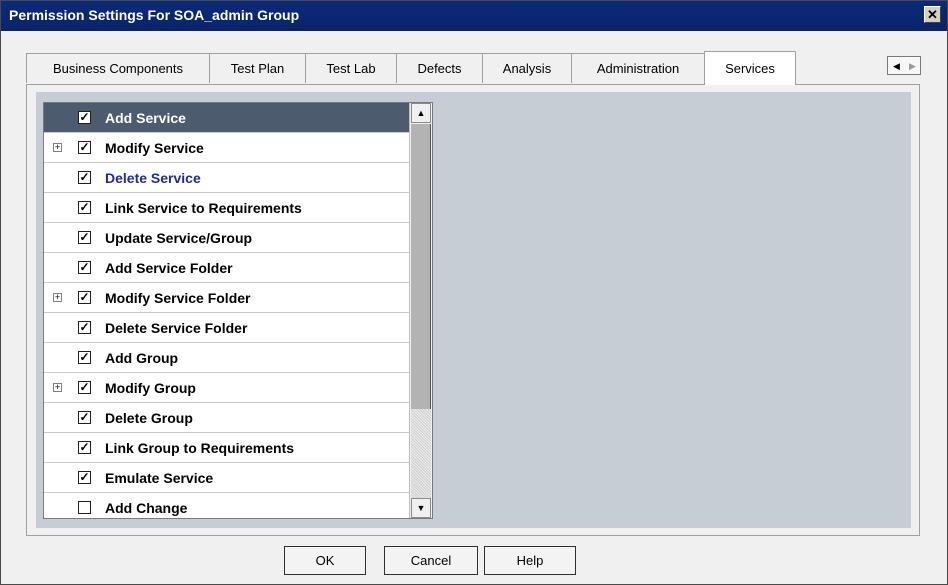 The width and height of the screenshot is (948, 585). Describe the element at coordinates (118, 68) in the screenshot. I see `tab-business-components: Business Components` at that location.